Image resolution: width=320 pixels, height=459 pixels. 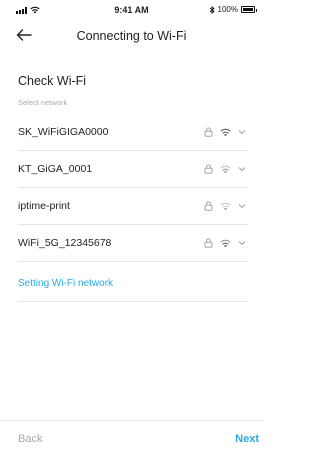 I want to click on footer-bar: Back Next, so click(x=131, y=439).